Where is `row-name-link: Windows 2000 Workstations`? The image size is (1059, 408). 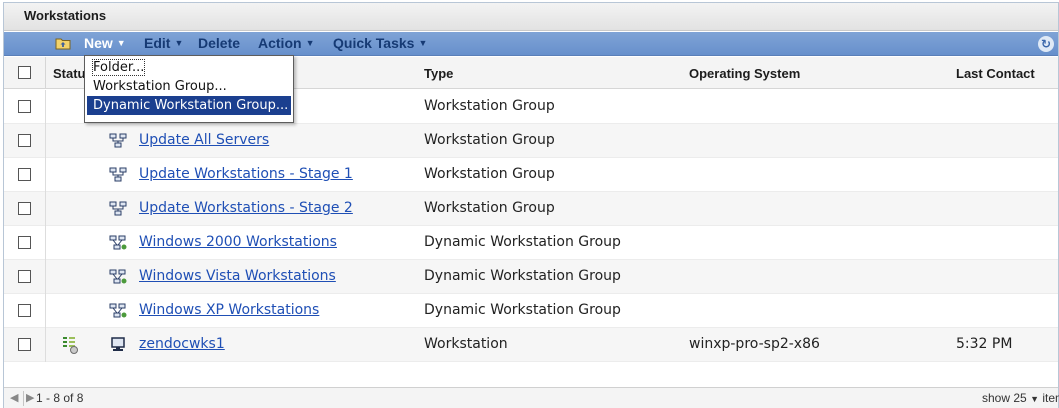
row-name-link: Windows 2000 Workstations is located at coordinates (238, 242).